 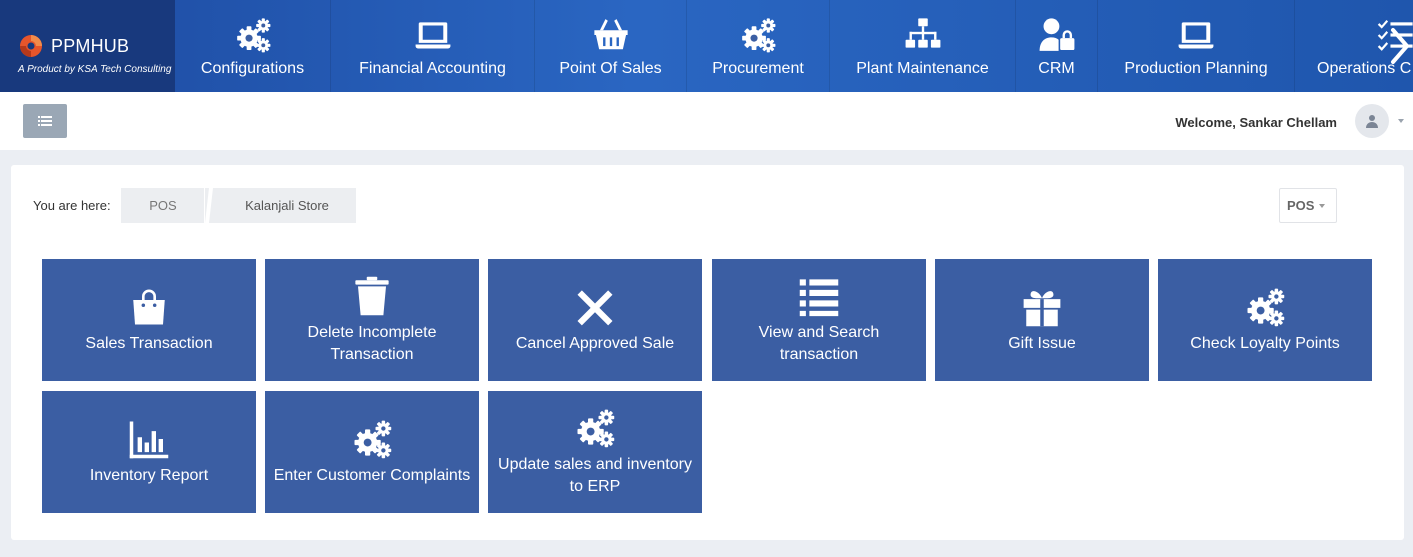 I want to click on nav-item-point-of-sales: Point Of Sales, so click(x=611, y=46).